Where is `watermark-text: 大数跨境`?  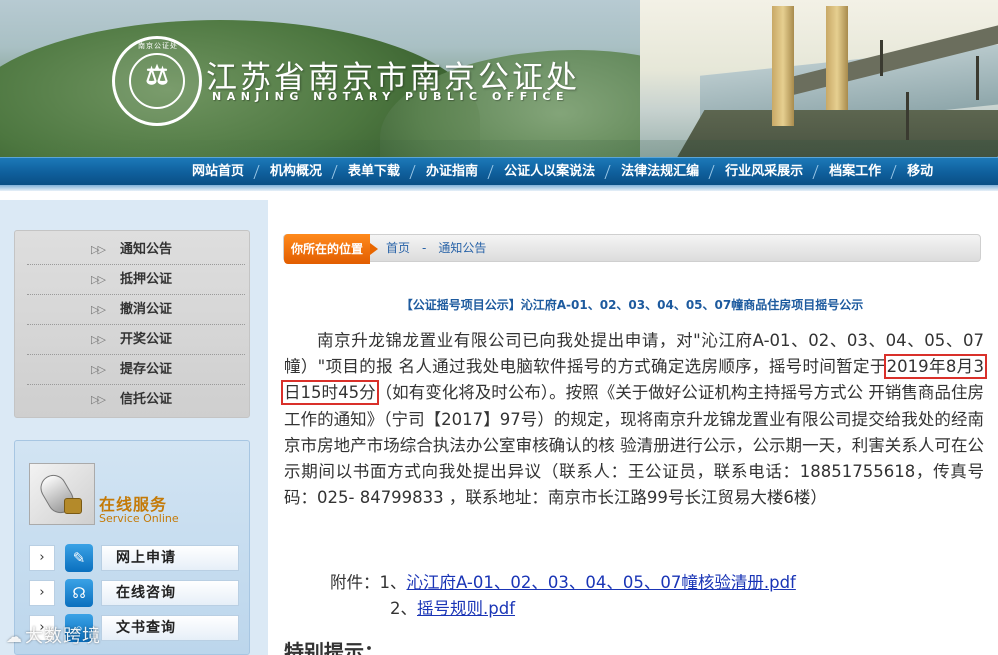 watermark-text: 大数跨境 is located at coordinates (63, 636).